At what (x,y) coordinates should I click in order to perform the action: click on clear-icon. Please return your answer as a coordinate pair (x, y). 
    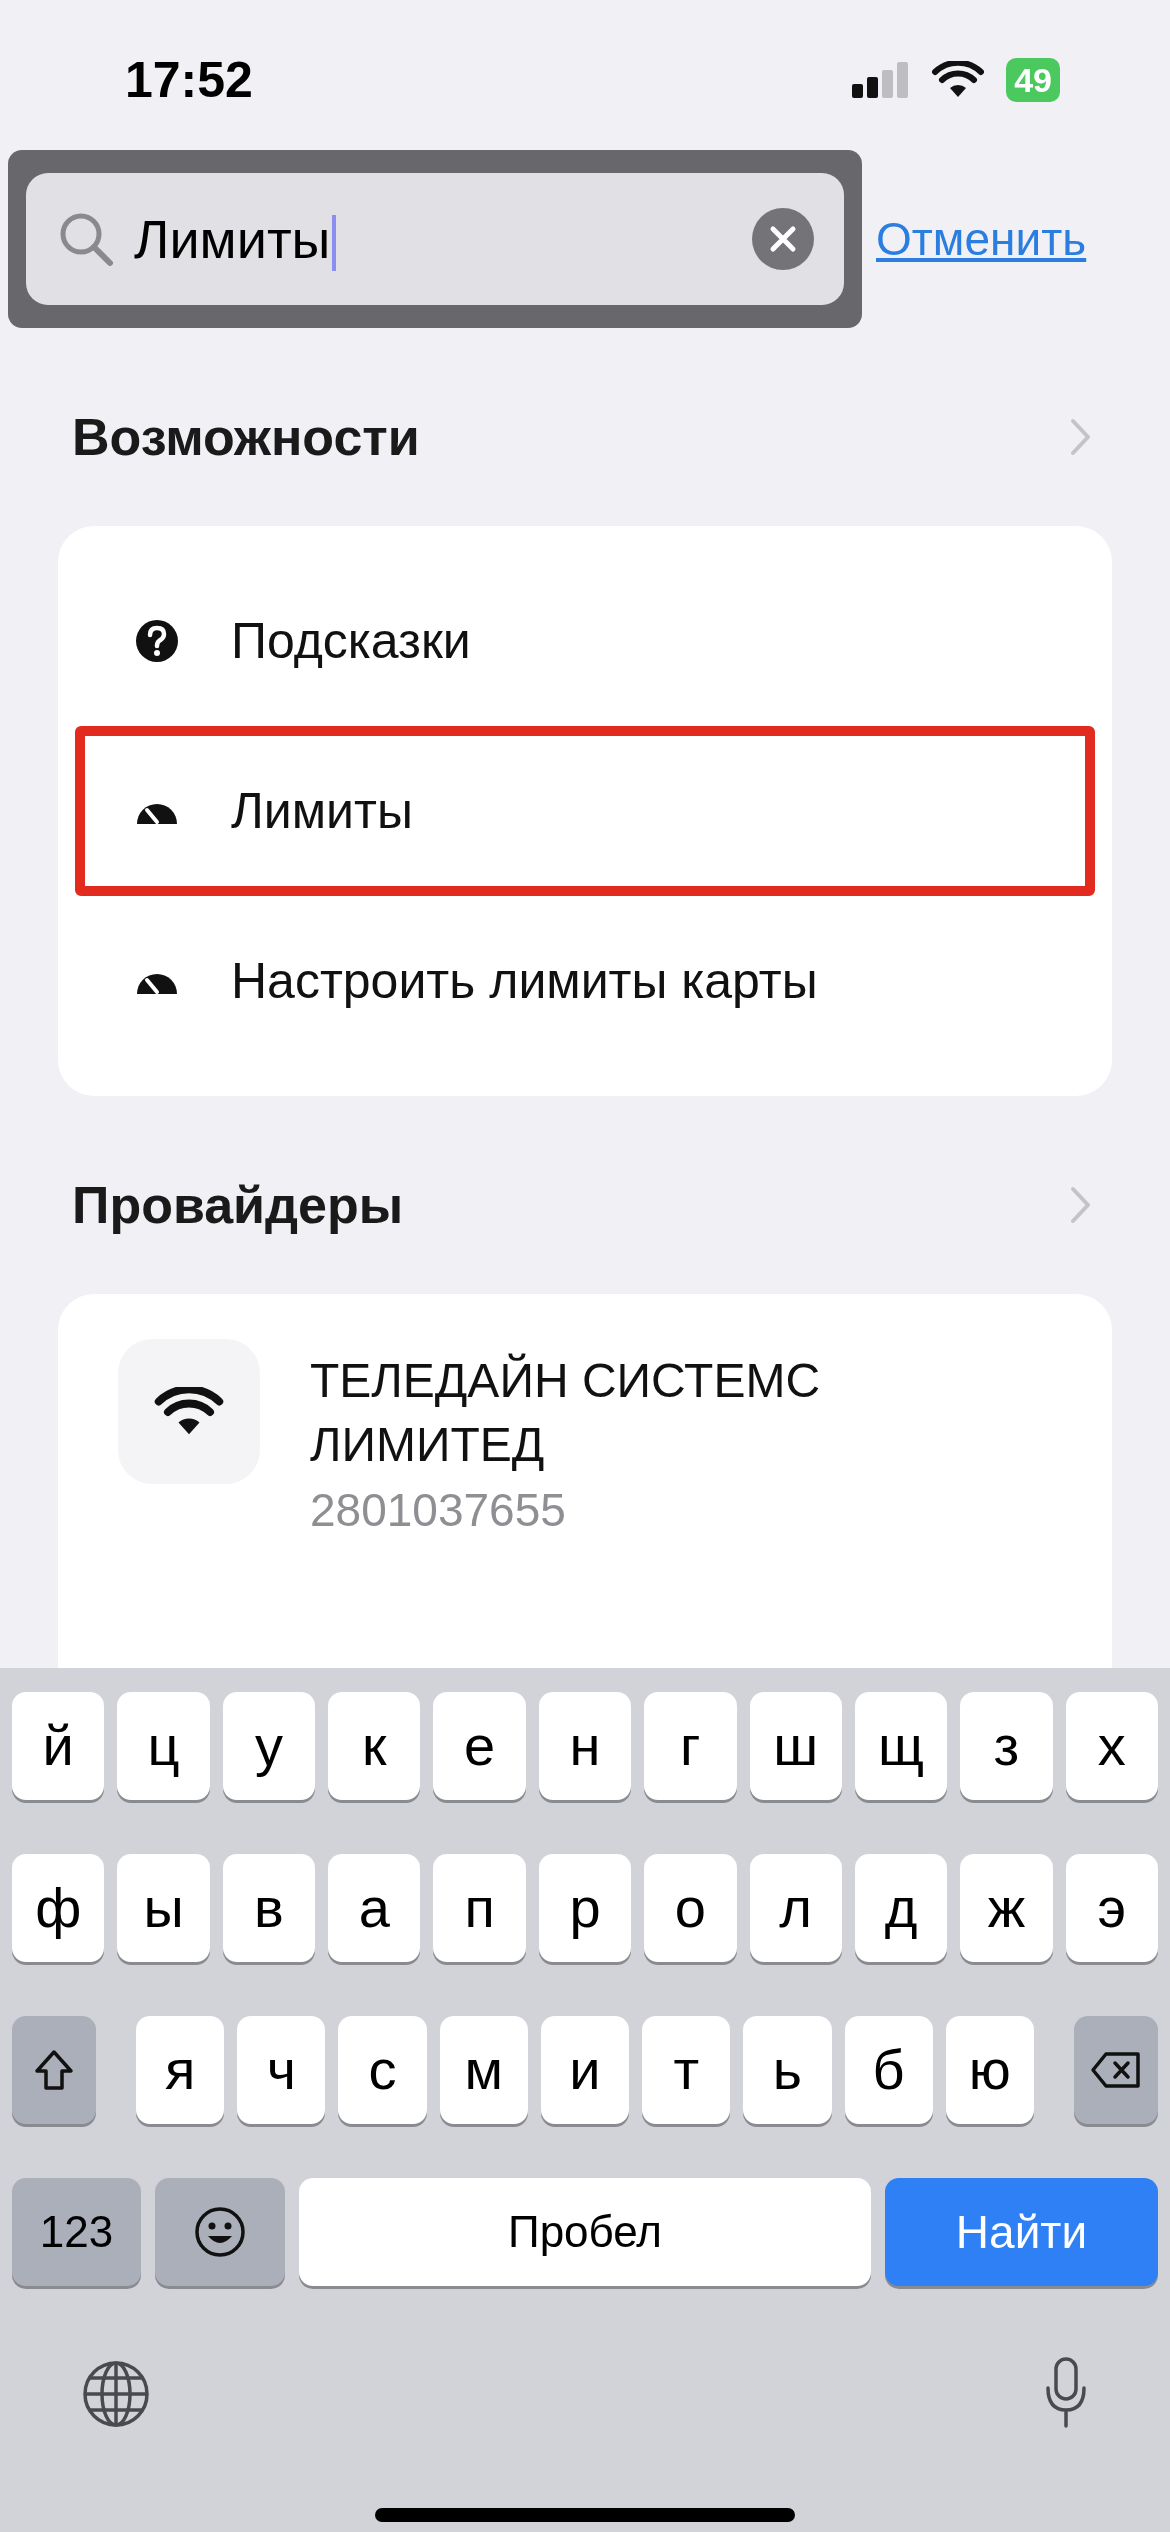
    Looking at the image, I should click on (783, 239).